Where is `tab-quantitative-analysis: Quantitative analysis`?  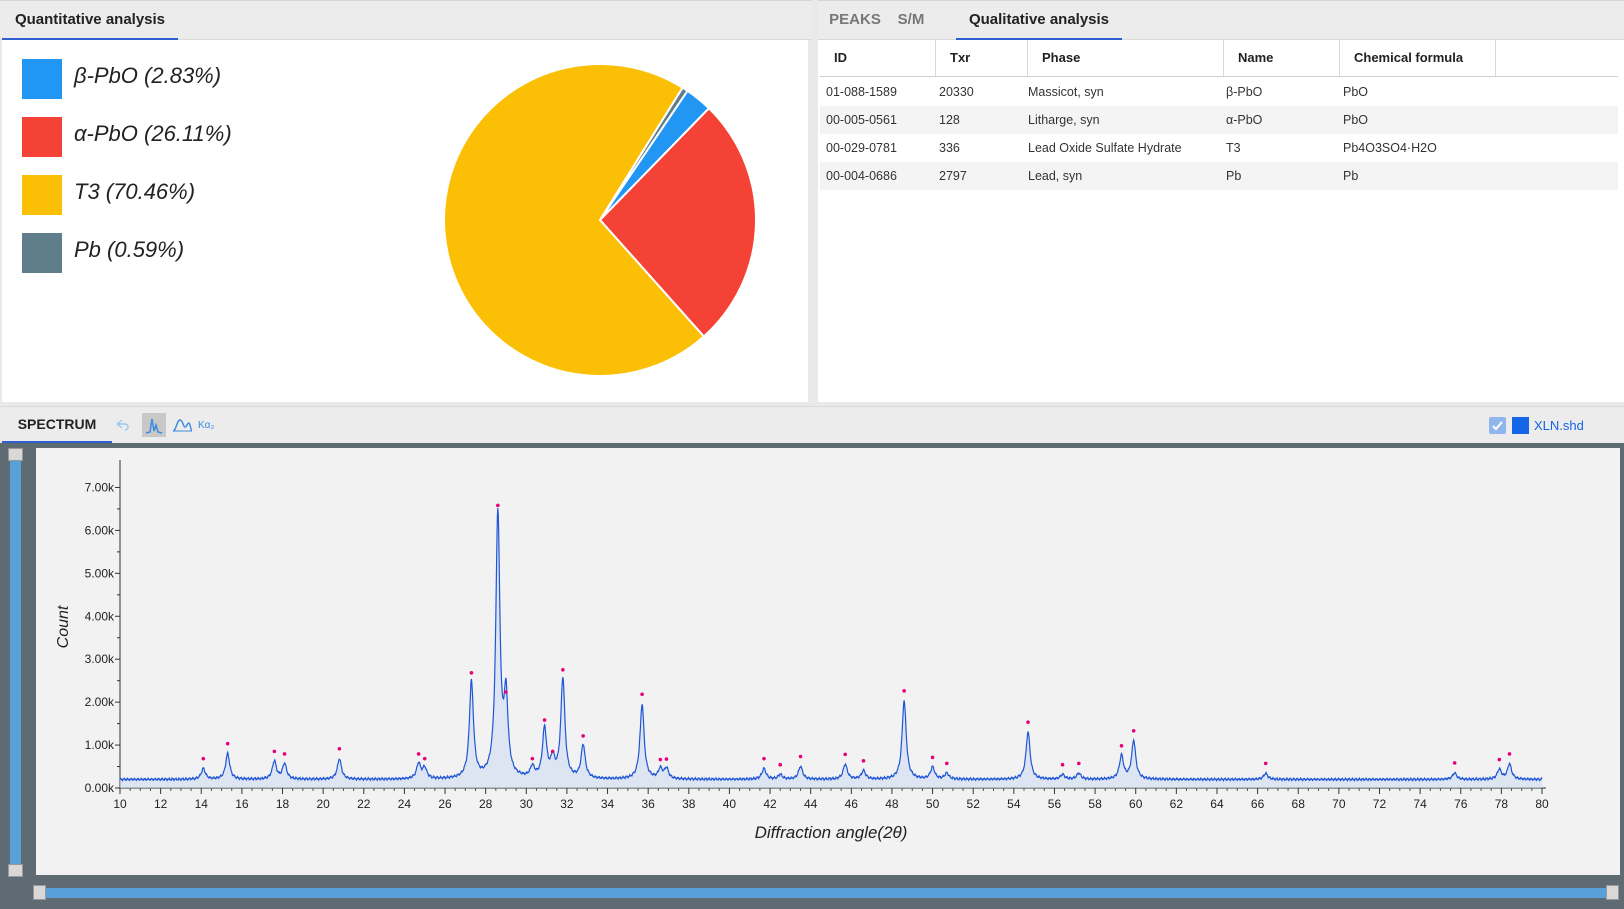
tab-quantitative-analysis: Quantitative analysis is located at coordinates (90, 21).